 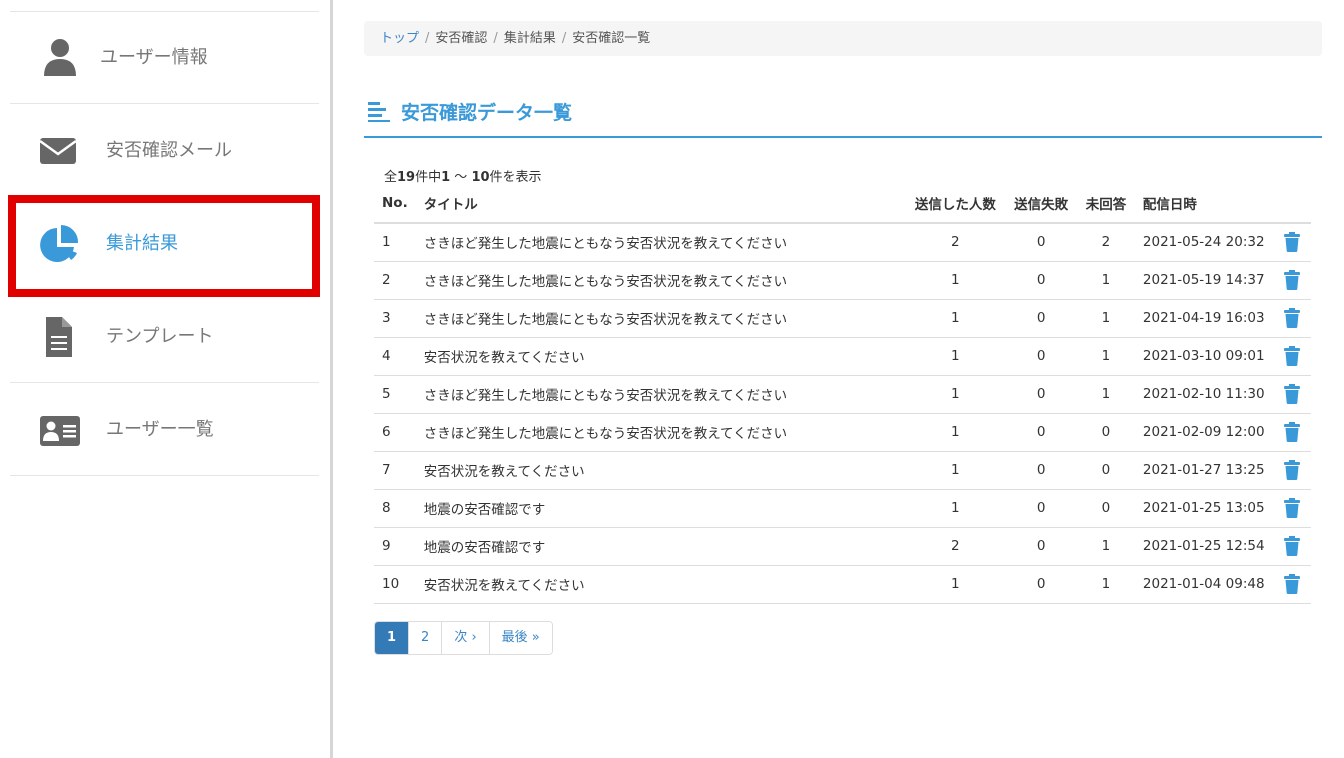 I want to click on page-title: 安否確認データ一覧, so click(x=487, y=113).